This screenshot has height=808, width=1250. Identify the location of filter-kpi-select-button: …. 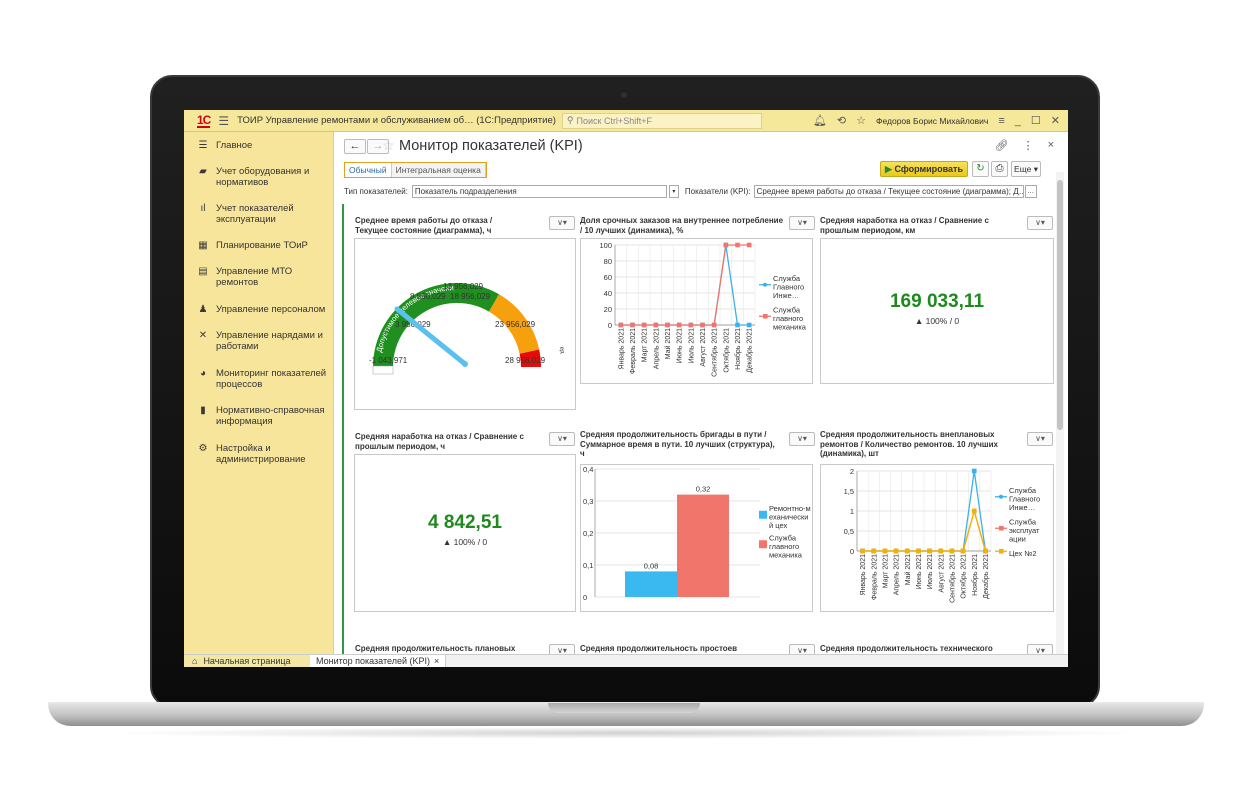
(1030, 191).